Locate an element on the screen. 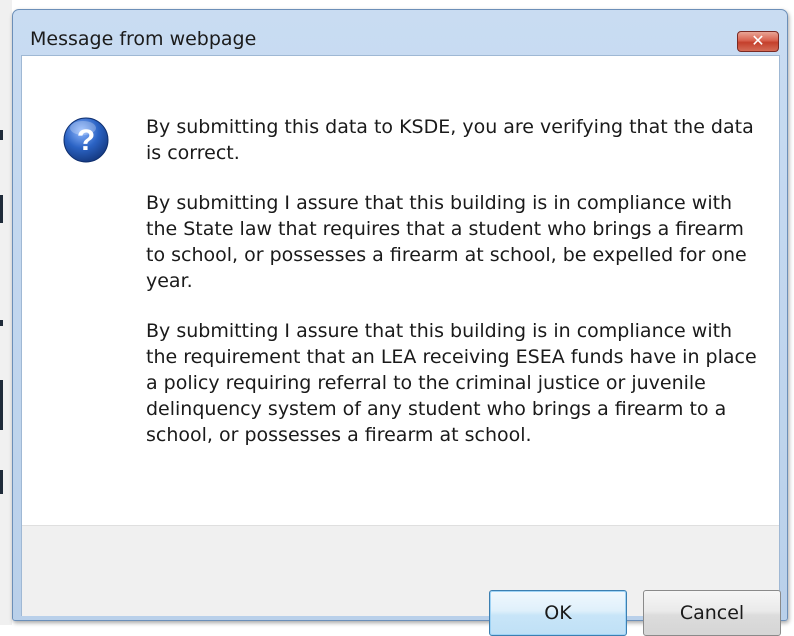  close-button: ✕ is located at coordinates (758, 41).